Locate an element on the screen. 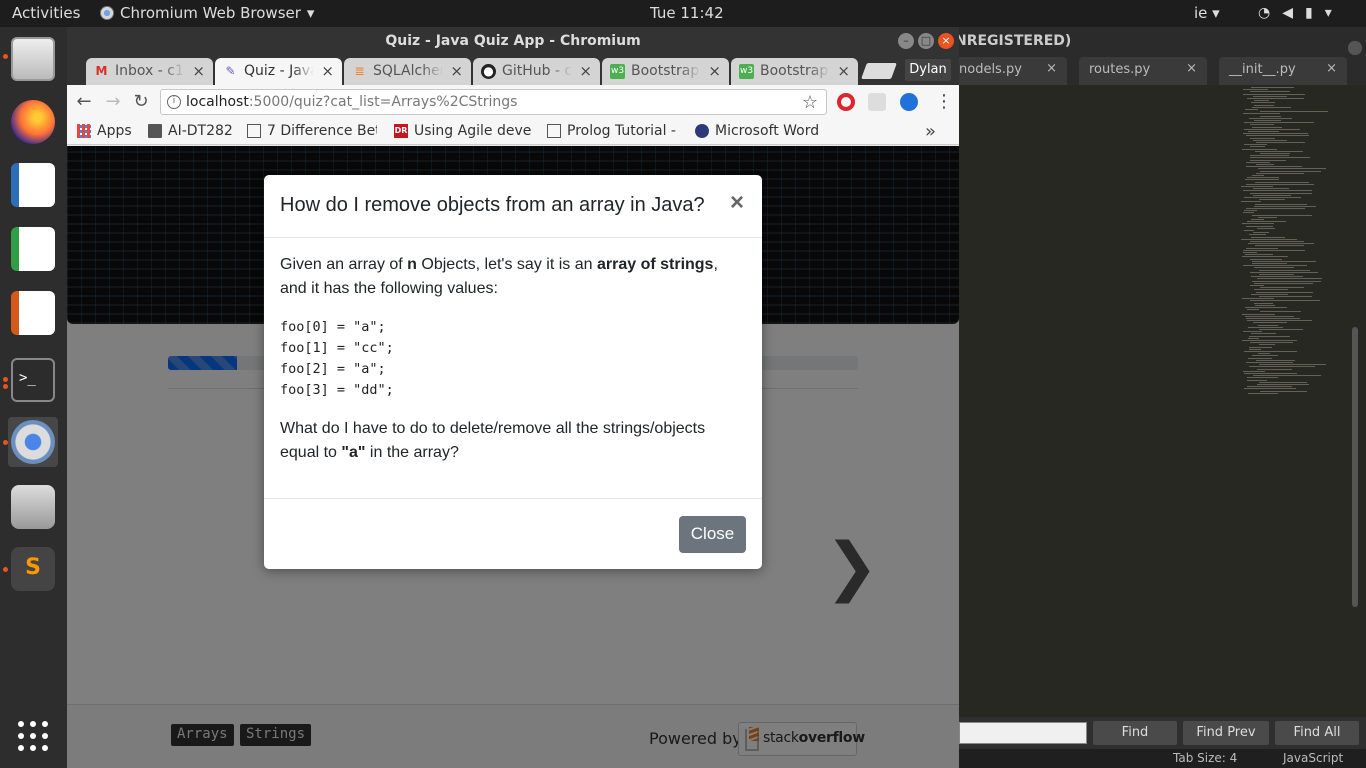 The width and height of the screenshot is (1366, 768). close-button: Close is located at coordinates (712, 534).